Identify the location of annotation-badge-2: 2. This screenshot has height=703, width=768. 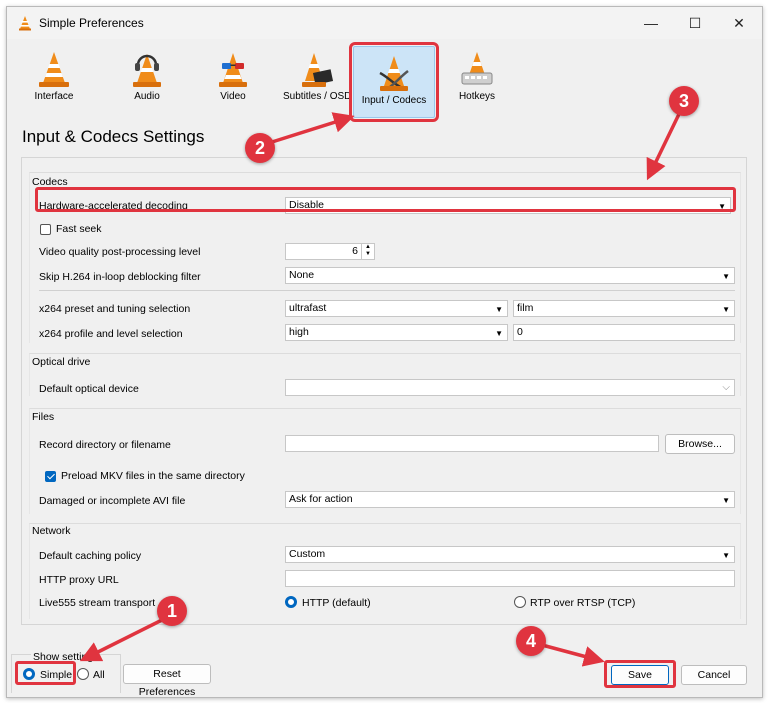
(260, 148).